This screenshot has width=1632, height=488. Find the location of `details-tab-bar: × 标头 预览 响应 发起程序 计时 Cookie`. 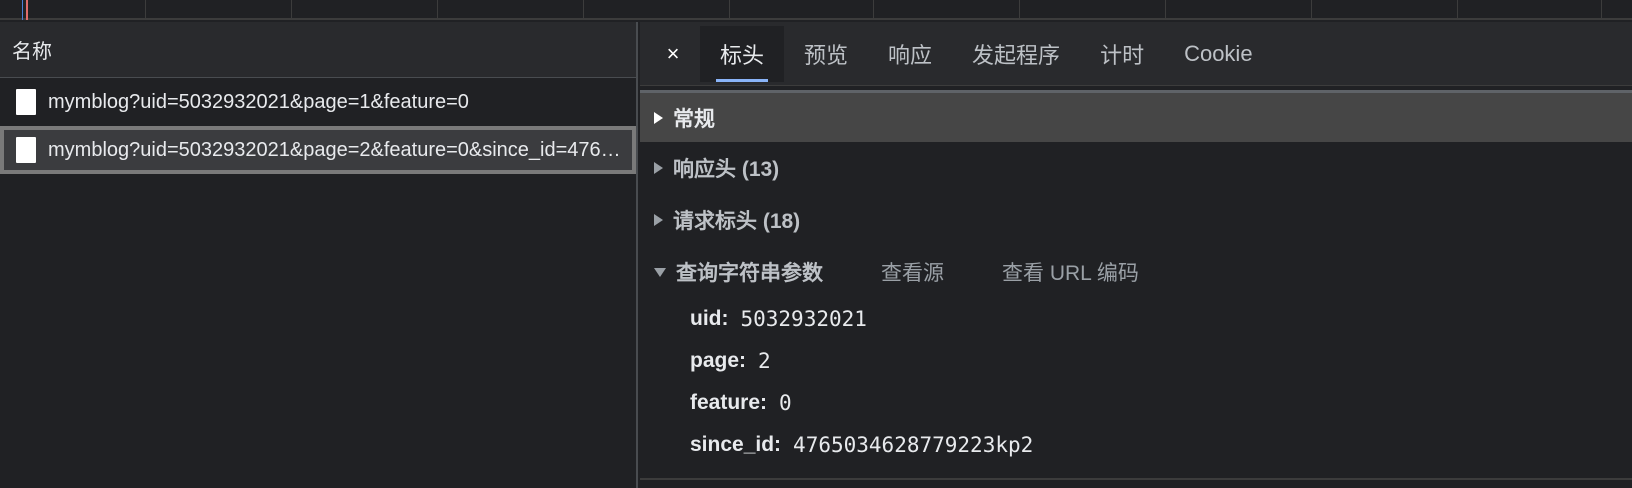

details-tab-bar: × 标头 预览 响应 发起程序 计时 Cookie is located at coordinates (1136, 54).